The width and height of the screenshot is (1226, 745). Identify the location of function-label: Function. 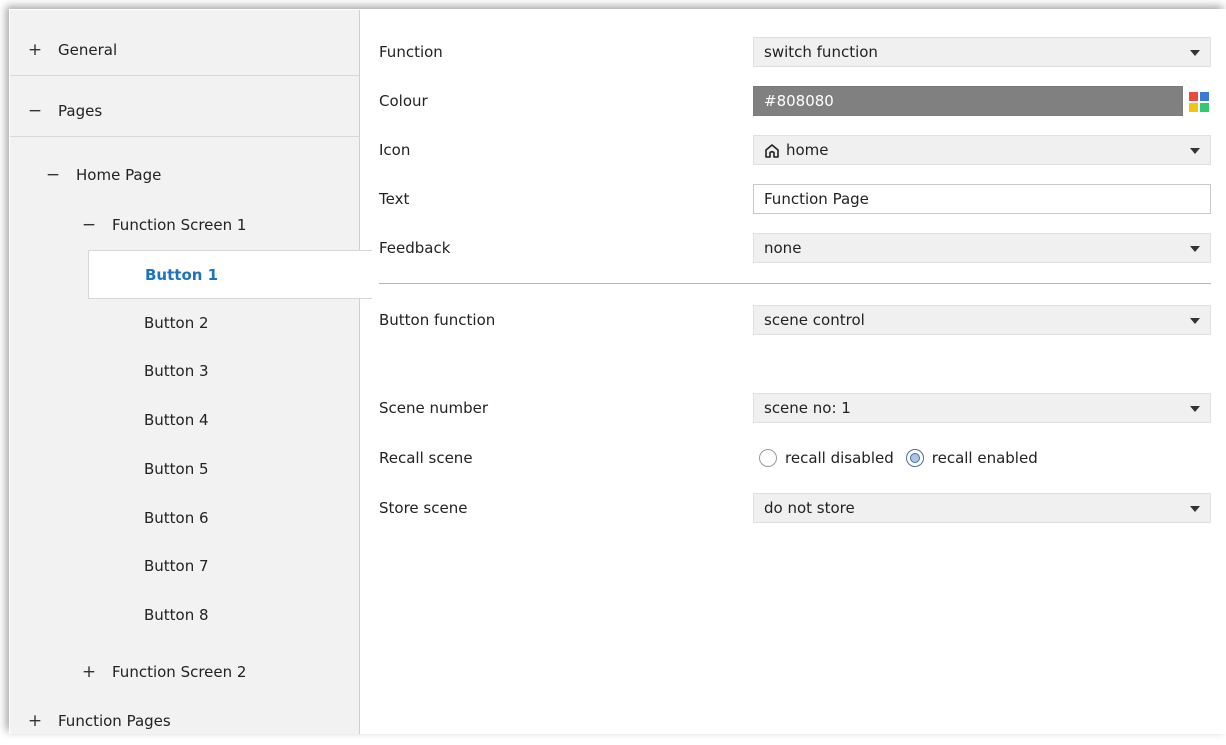
(411, 52).